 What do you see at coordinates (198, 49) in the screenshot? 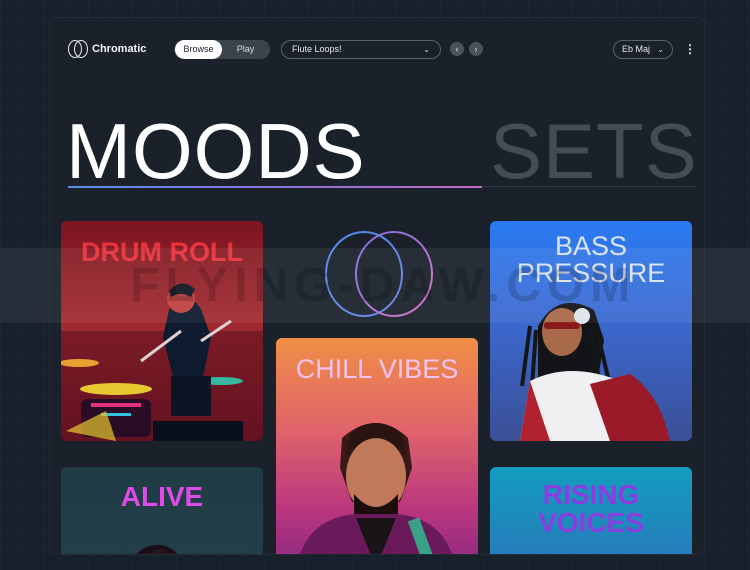
I see `browse-button: Browse` at bounding box center [198, 49].